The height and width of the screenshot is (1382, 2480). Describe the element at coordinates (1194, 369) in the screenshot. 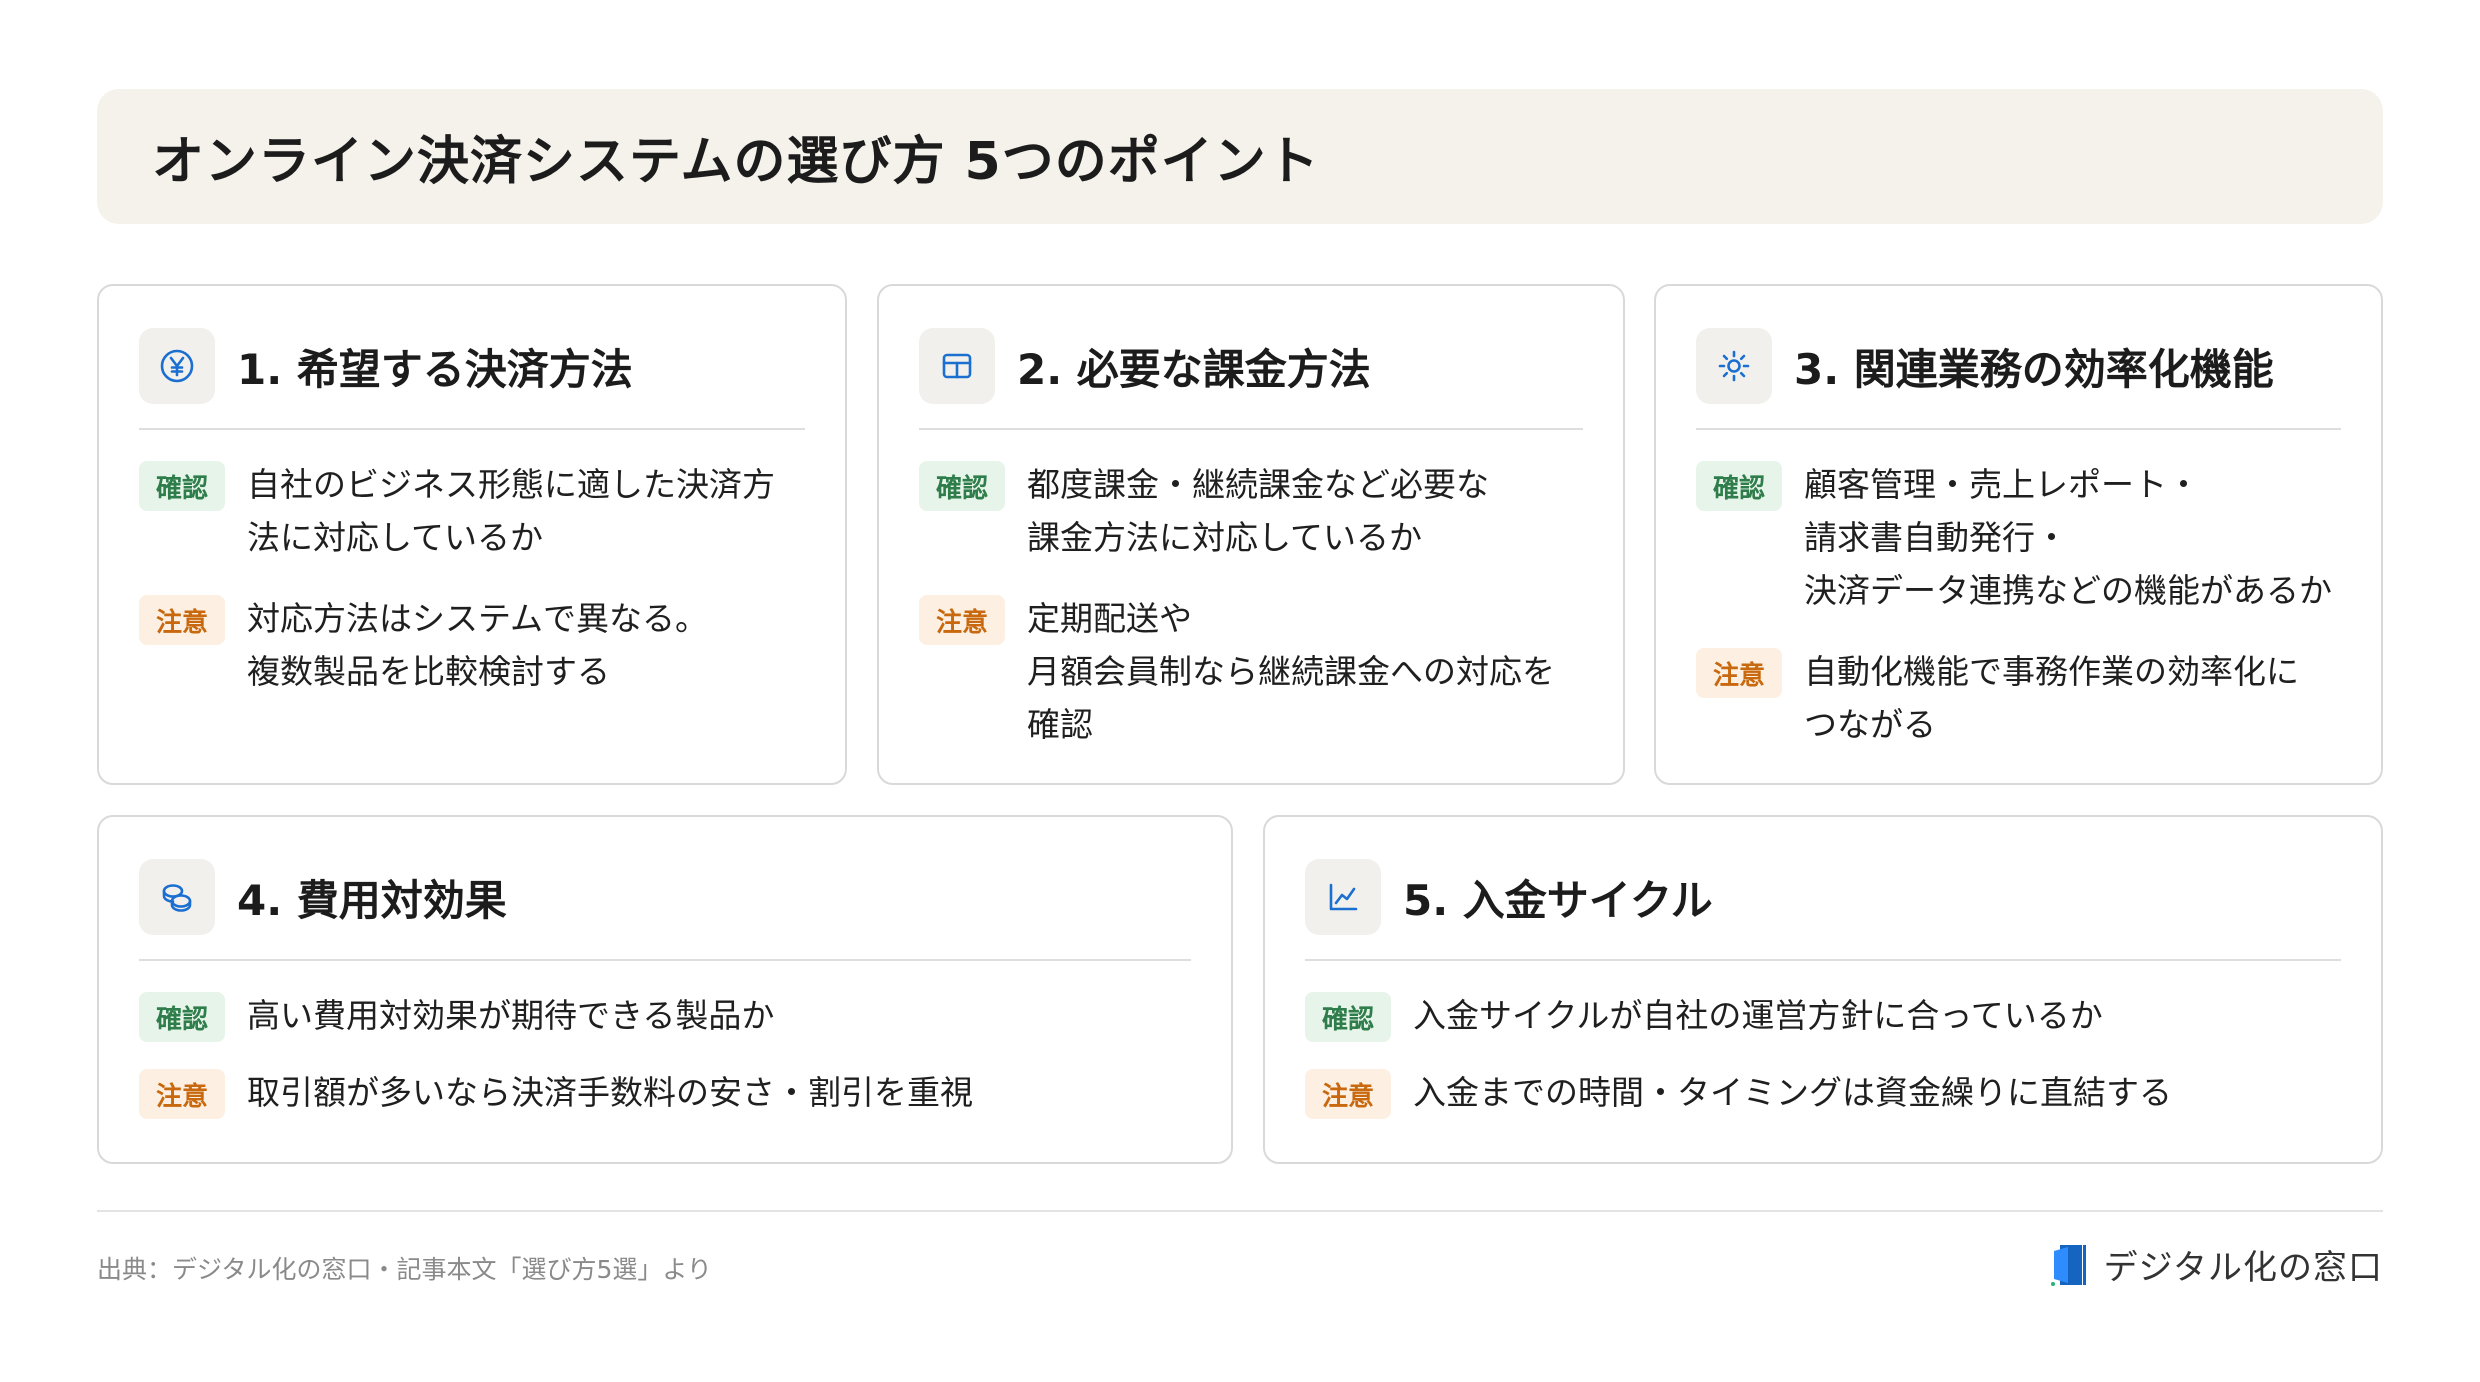

I see `card-title: 2. 必要な課金方法` at that location.